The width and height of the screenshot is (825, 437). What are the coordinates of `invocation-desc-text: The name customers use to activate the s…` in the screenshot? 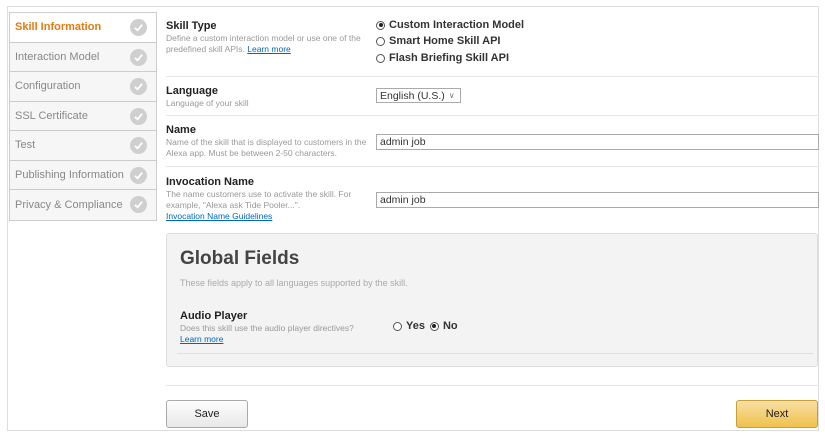 It's located at (259, 199).